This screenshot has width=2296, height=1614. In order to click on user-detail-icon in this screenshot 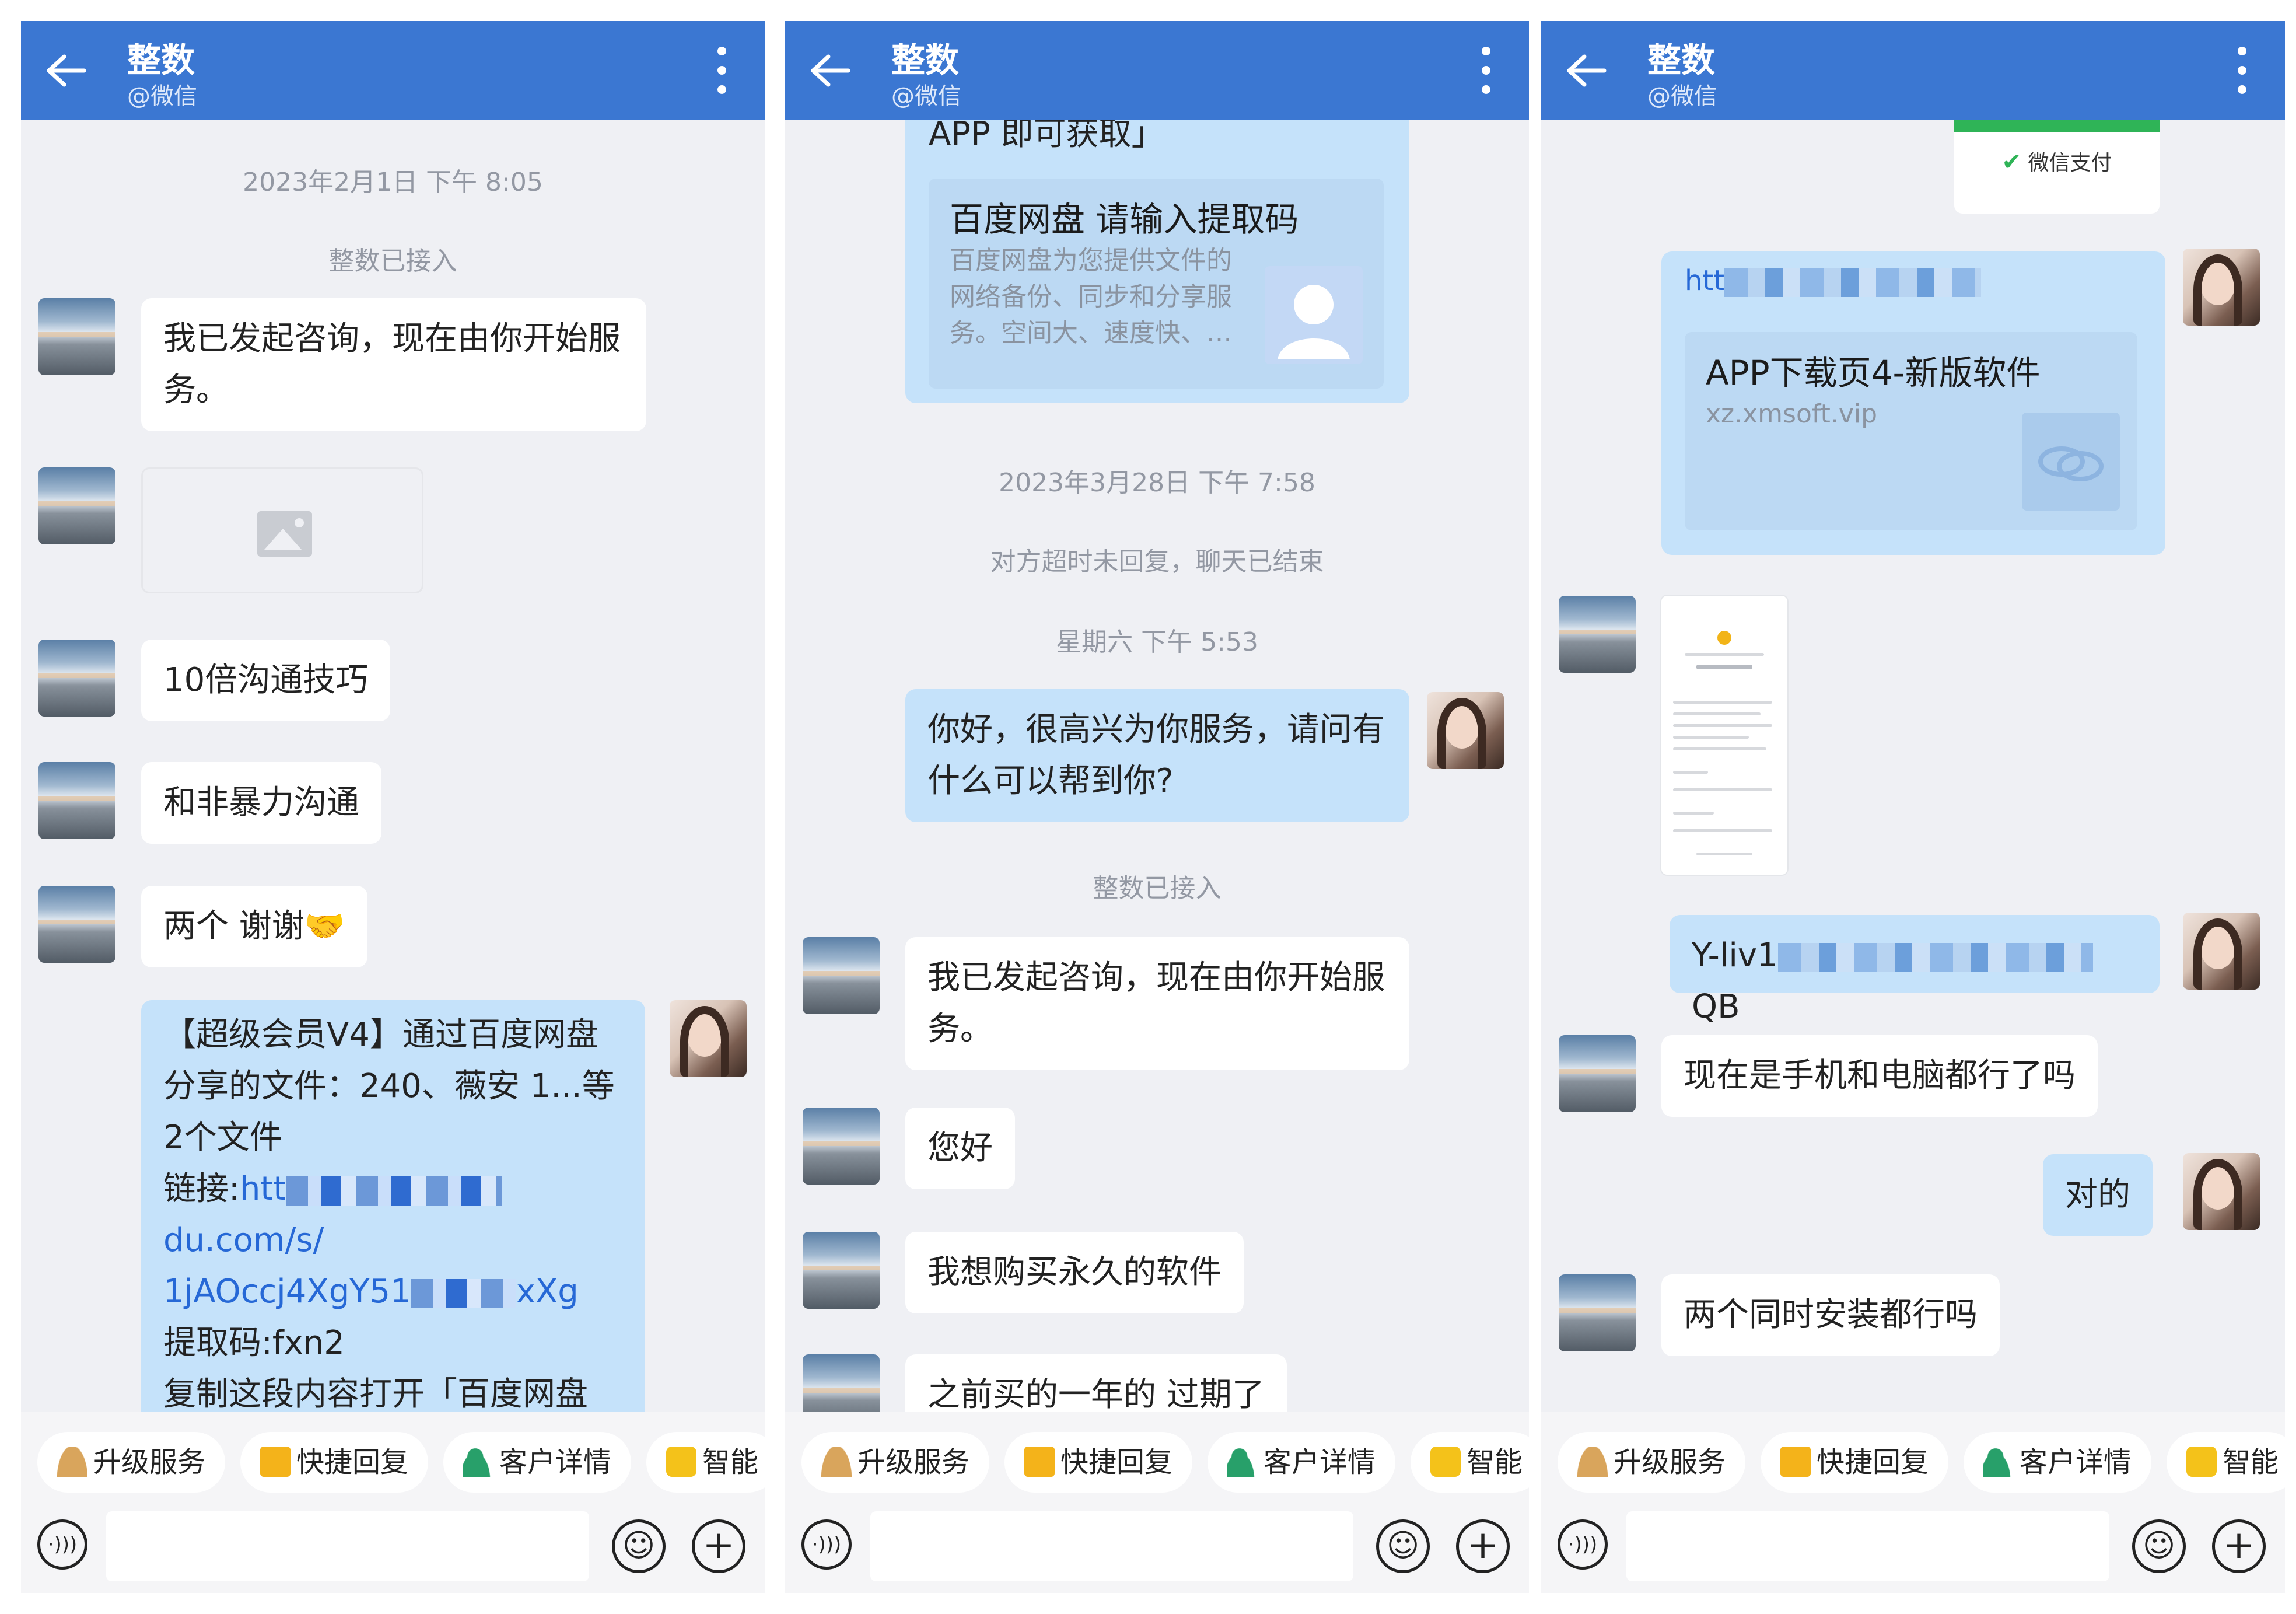, I will do `click(1999, 1462)`.